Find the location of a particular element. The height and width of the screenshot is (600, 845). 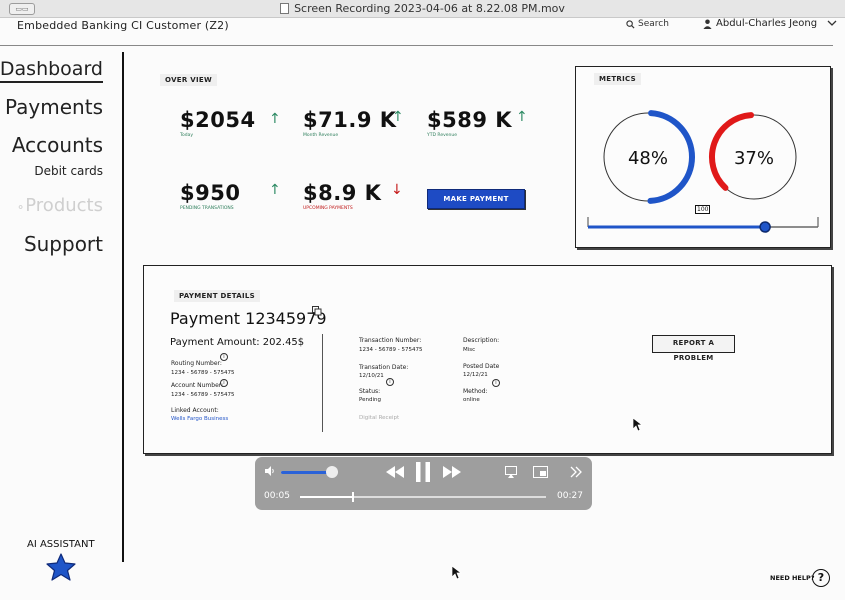

volume-fill is located at coordinates (307, 472).